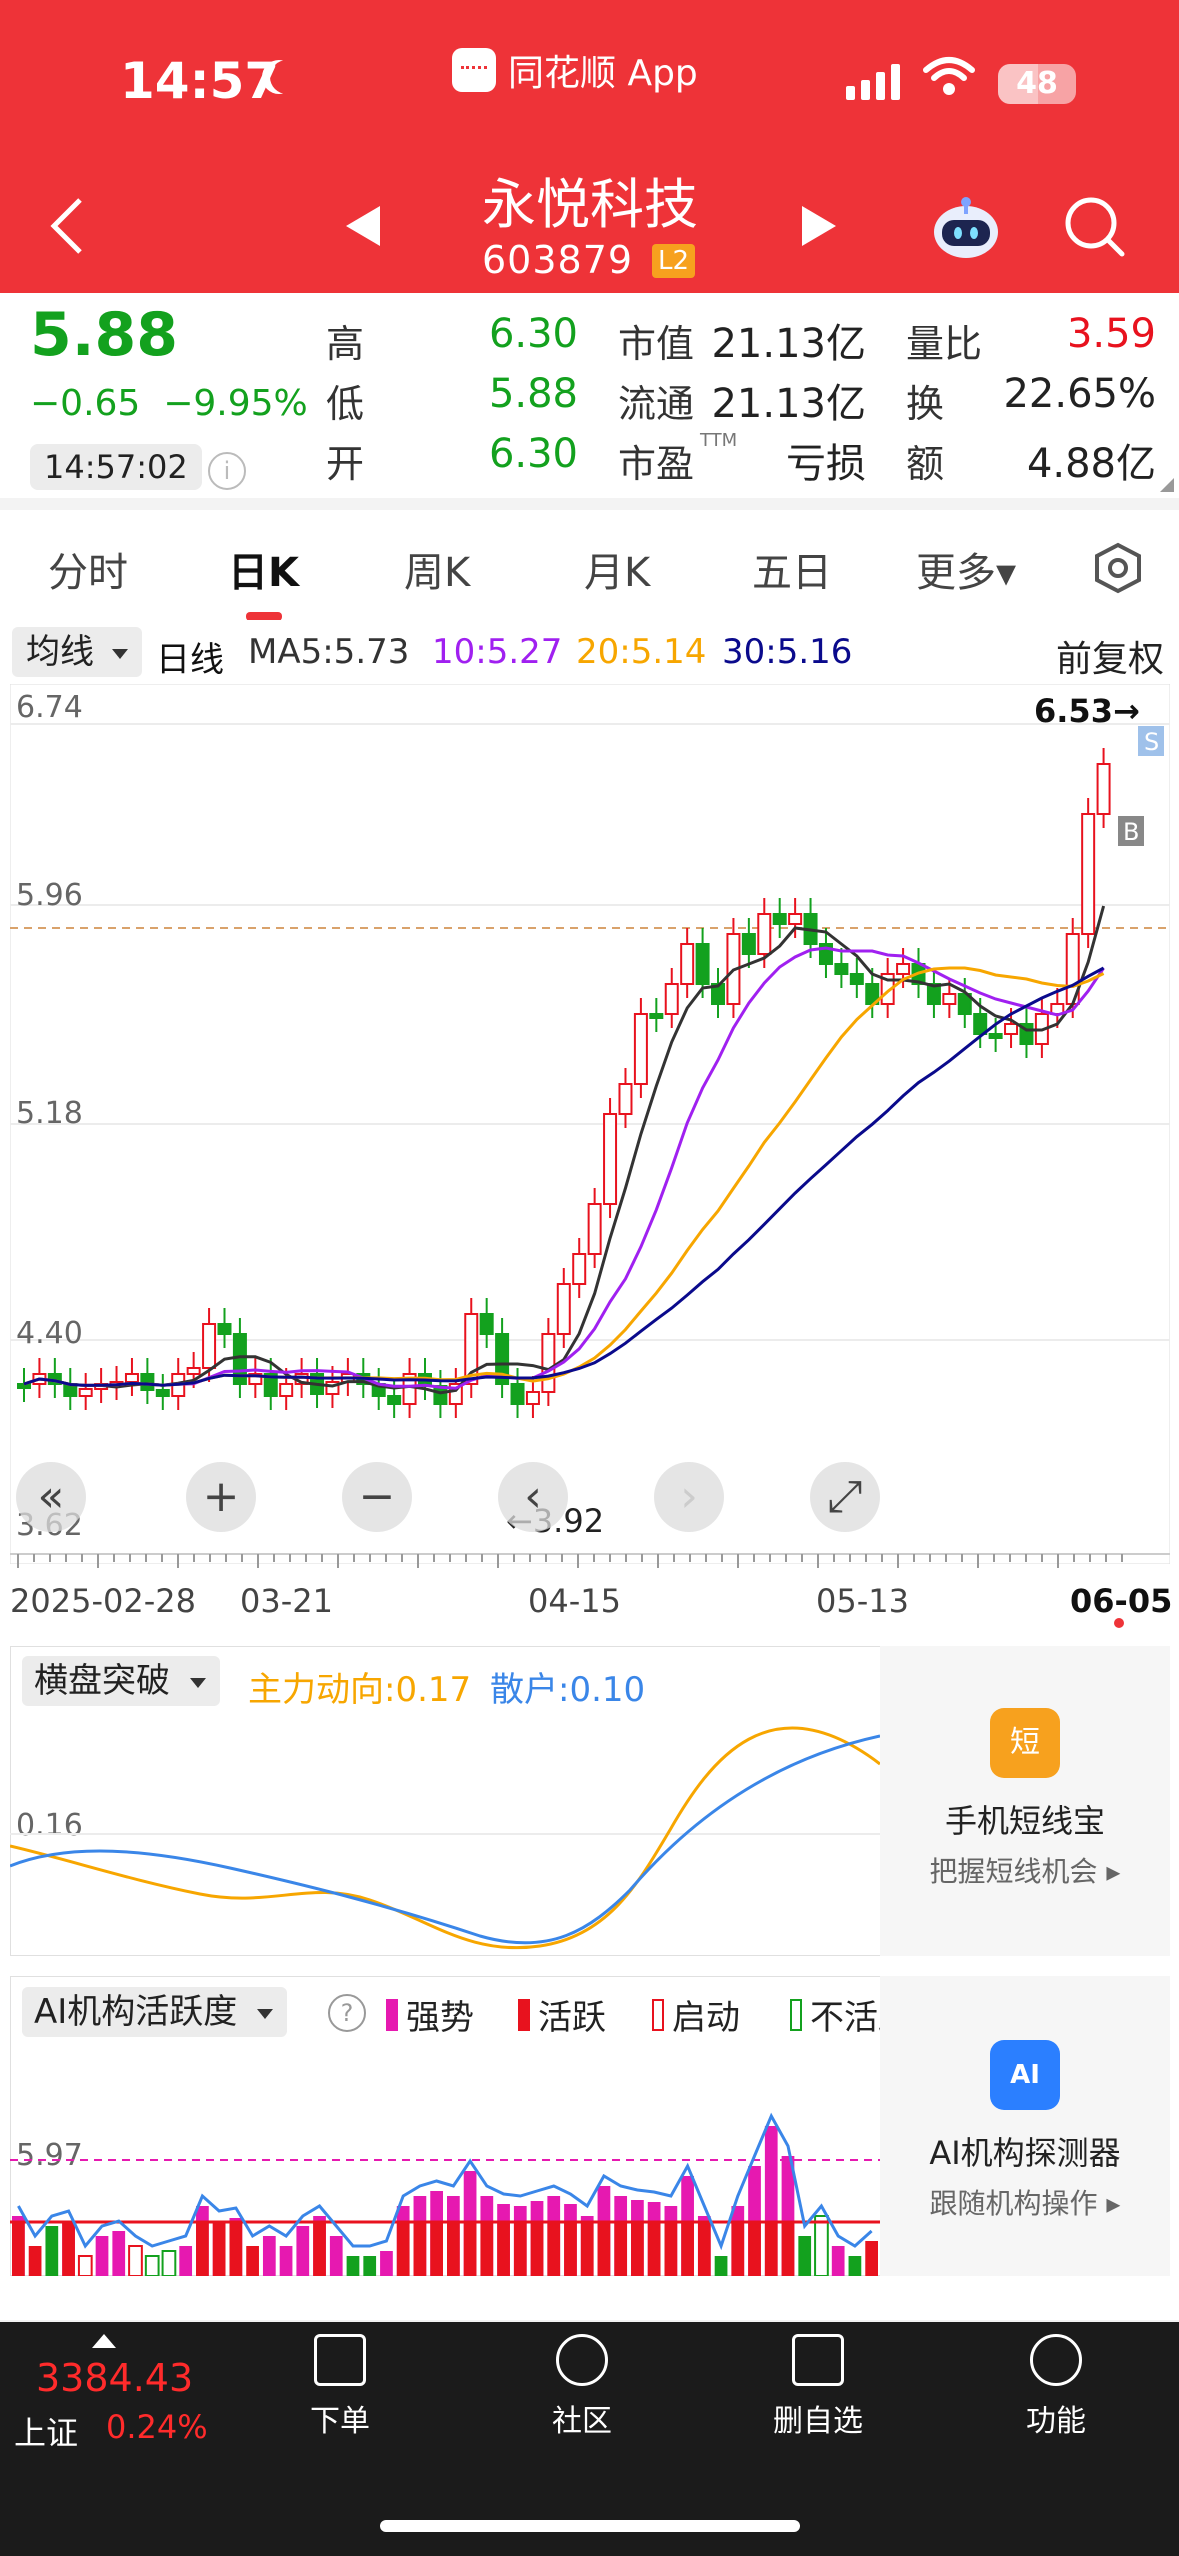 The image size is (1179, 2556). Describe the element at coordinates (1131, 832) in the screenshot. I see `buy-marker-label: B` at that location.